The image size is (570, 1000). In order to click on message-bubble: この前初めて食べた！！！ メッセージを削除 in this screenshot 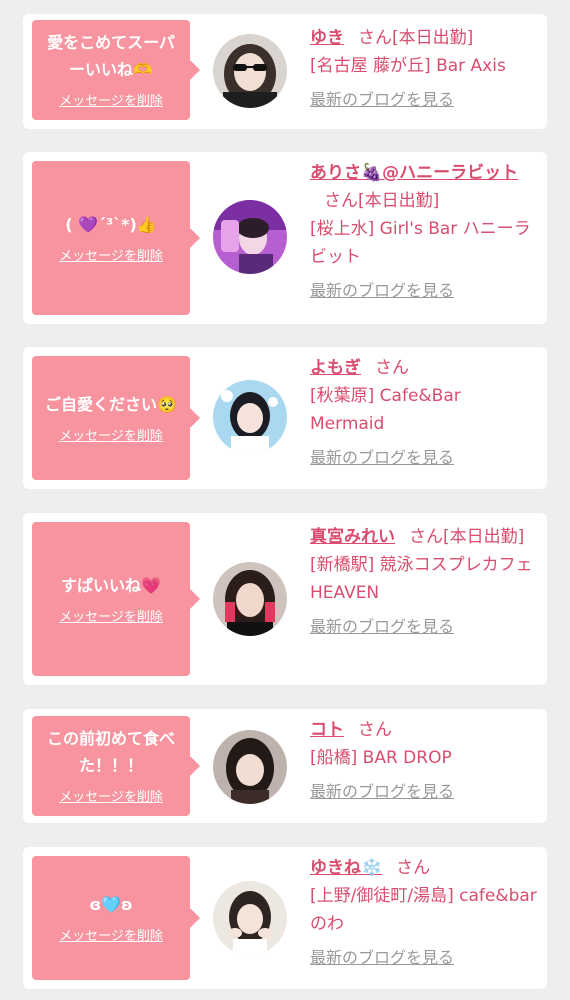, I will do `click(116, 766)`.